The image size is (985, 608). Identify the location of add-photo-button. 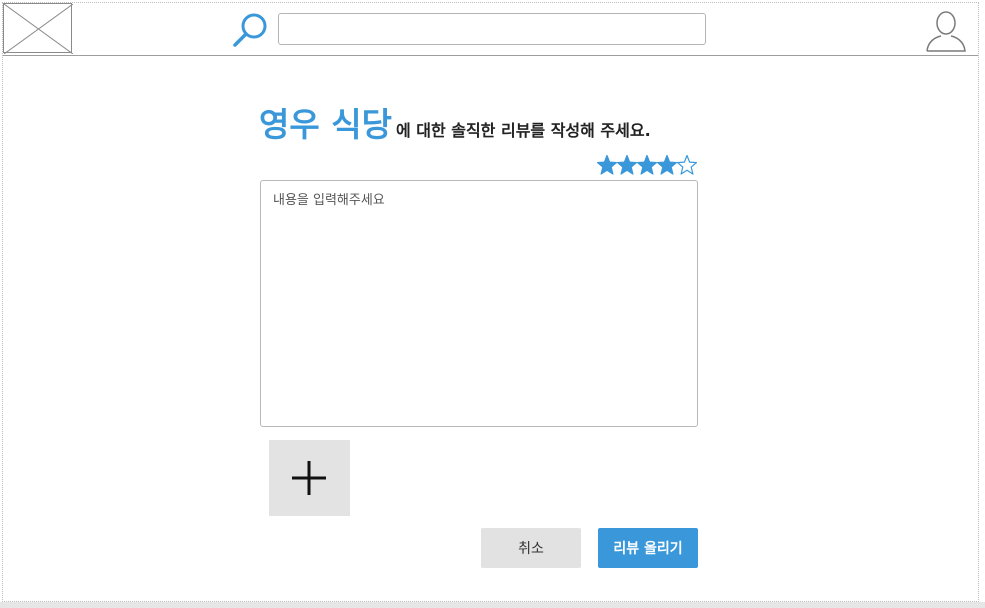
(309, 478).